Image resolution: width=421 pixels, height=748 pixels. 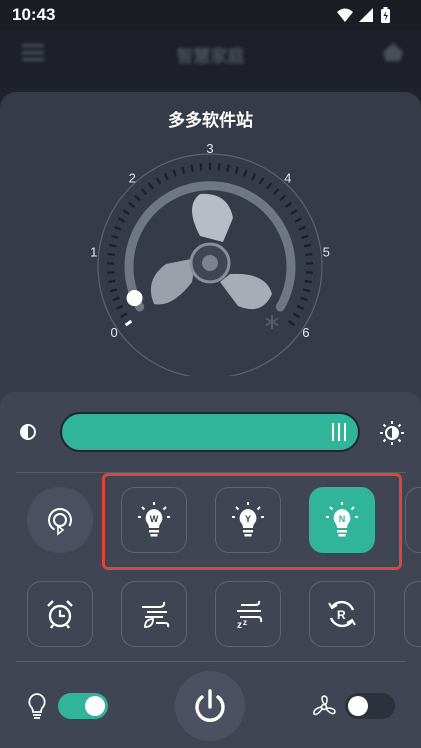 I want to click on rotate-button: R, so click(x=342, y=614).